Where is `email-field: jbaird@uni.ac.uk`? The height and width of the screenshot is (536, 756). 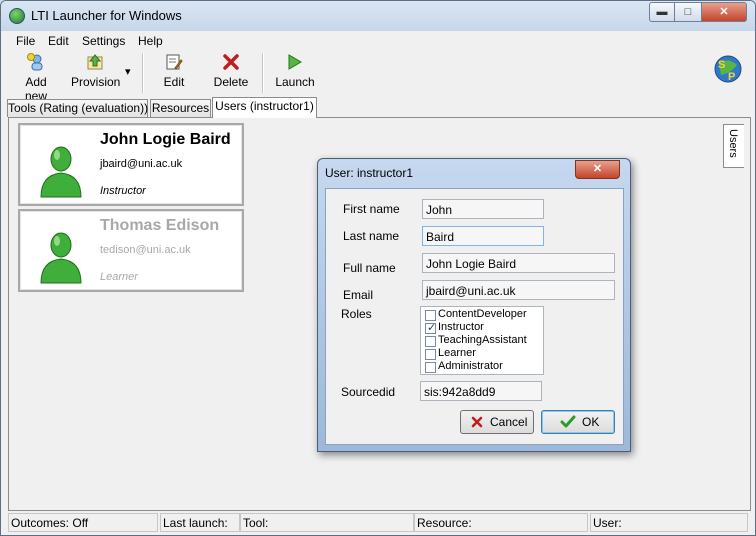 email-field: jbaird@uni.ac.uk is located at coordinates (518, 290).